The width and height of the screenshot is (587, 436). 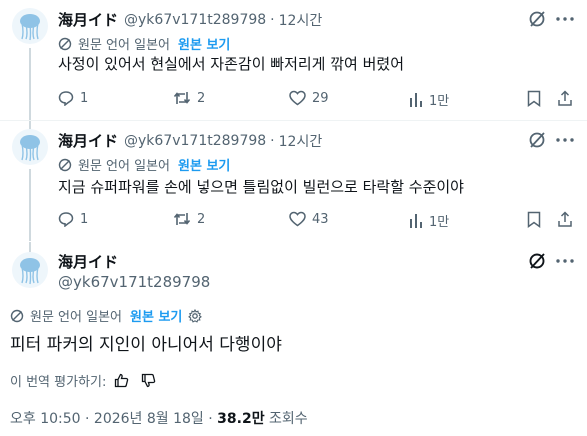 I want to click on views-number: 38.2만, so click(x=241, y=419).